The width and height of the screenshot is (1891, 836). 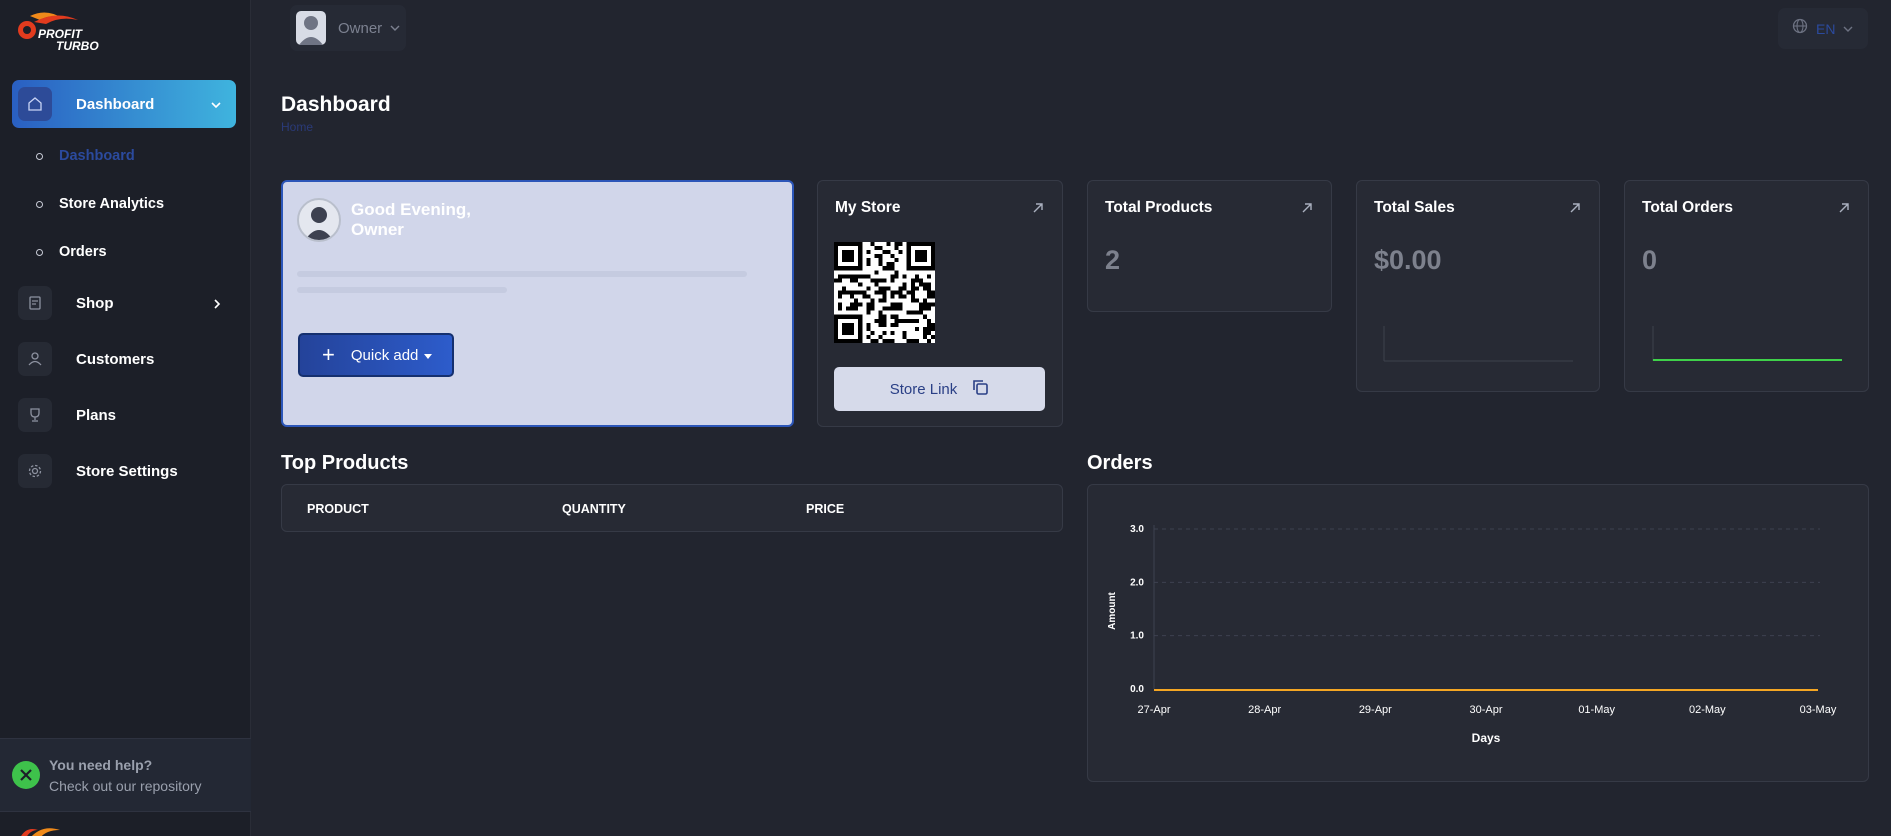 What do you see at coordinates (1264, 710) in the screenshot?
I see `x-tick-label: 28-Apr` at bounding box center [1264, 710].